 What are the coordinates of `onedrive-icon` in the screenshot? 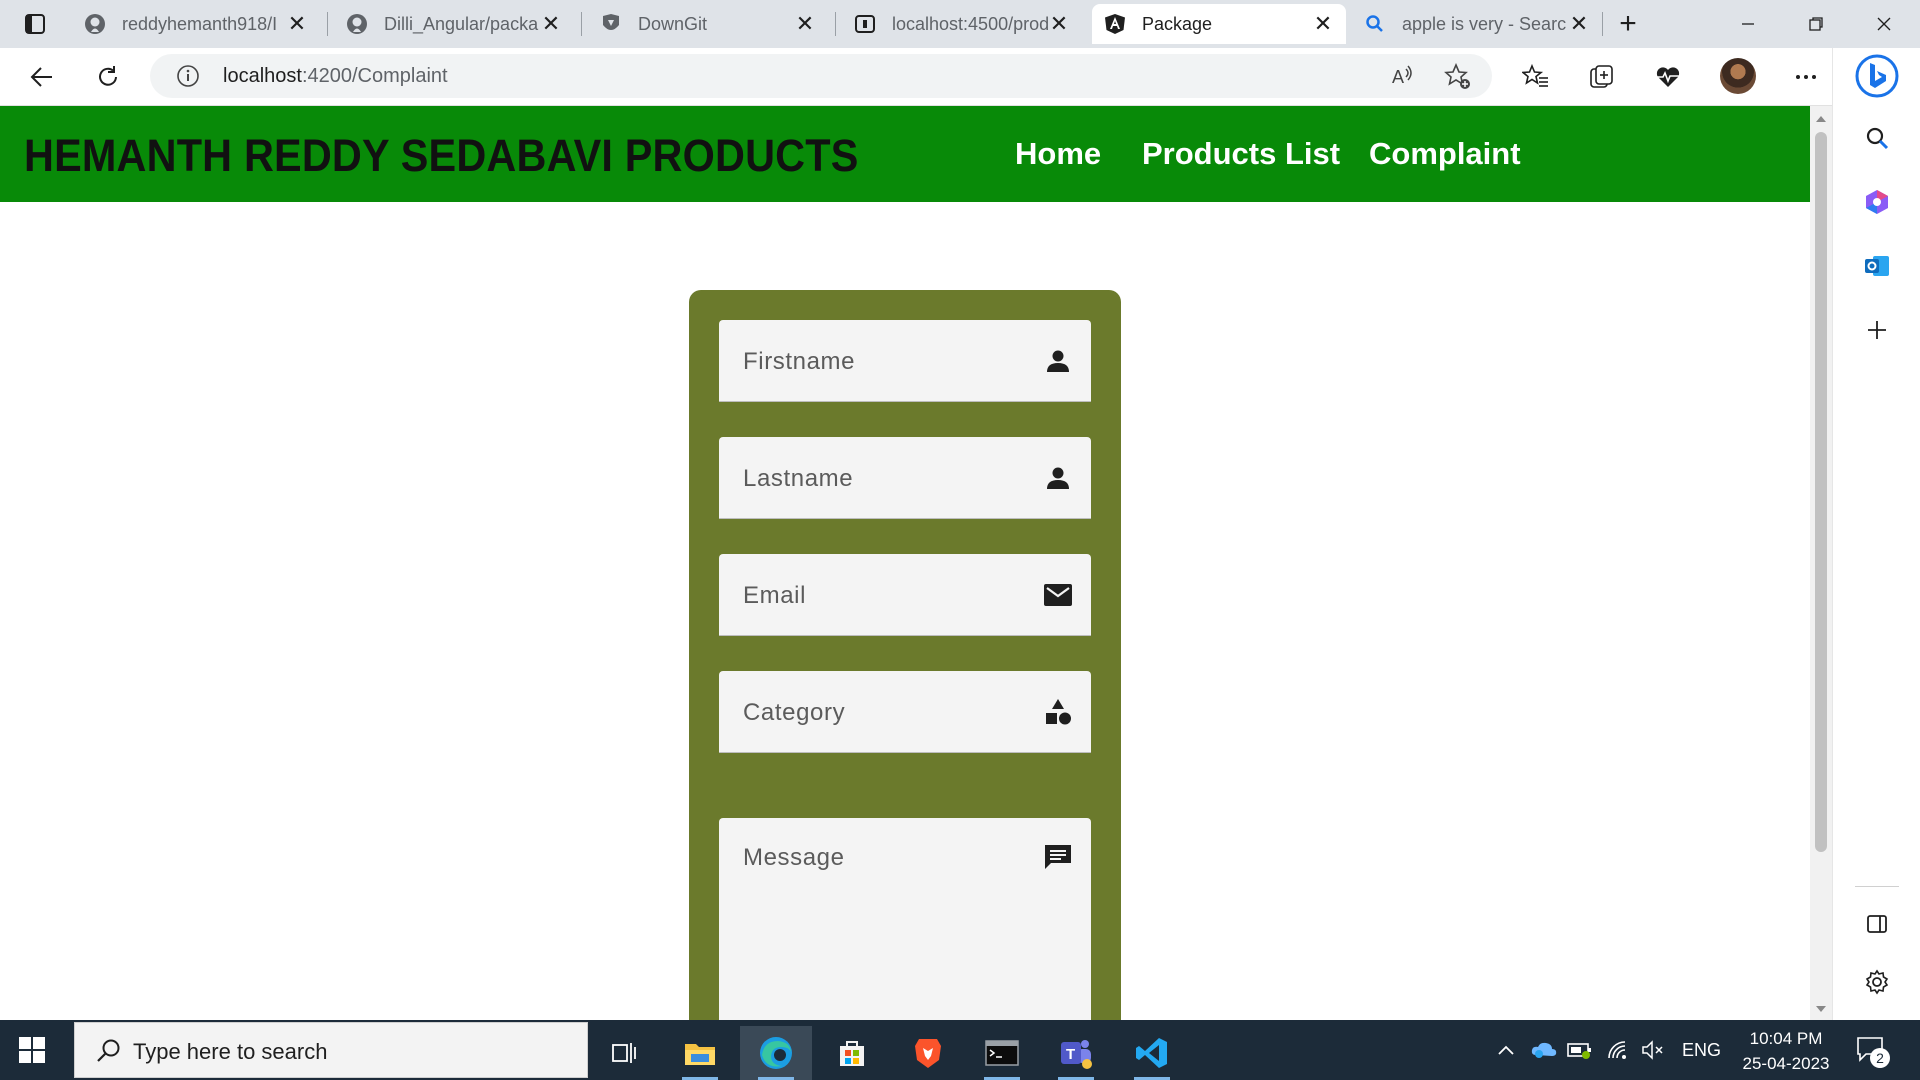 It's located at (1544, 1050).